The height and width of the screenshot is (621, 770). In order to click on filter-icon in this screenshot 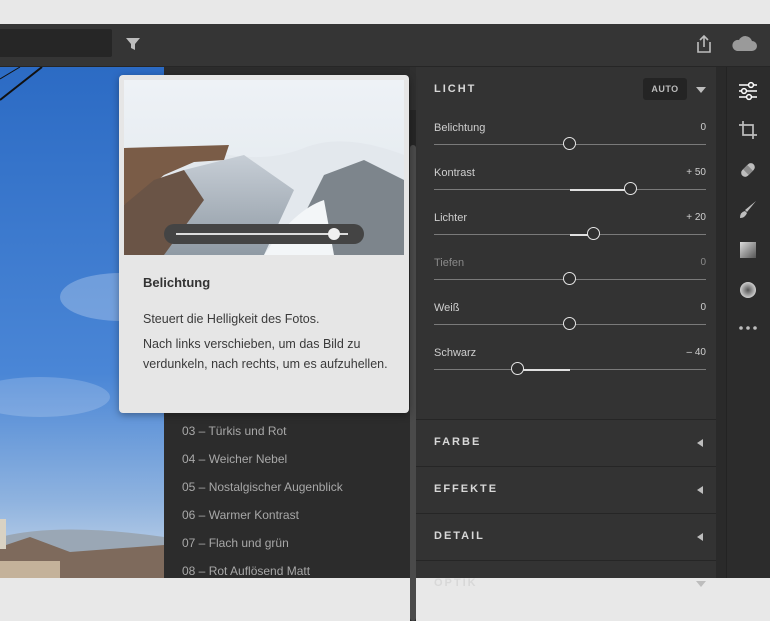, I will do `click(133, 44)`.